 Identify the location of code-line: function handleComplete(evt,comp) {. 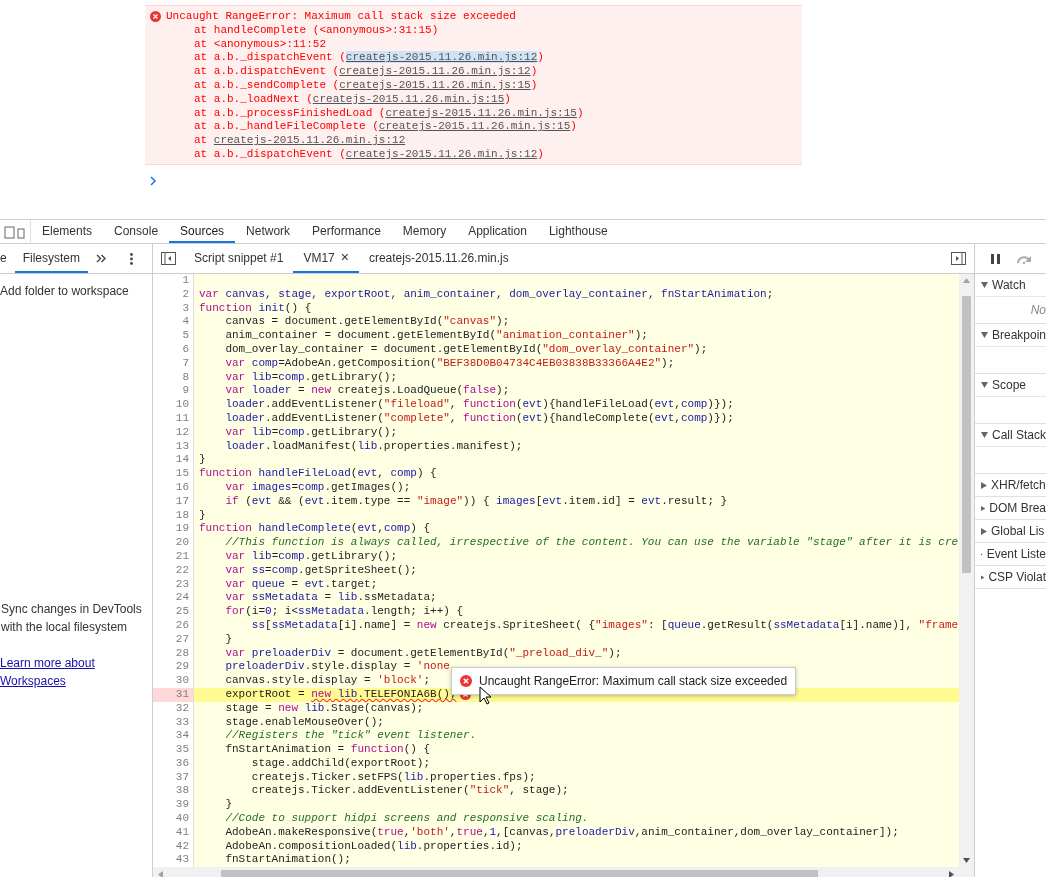
(314, 529).